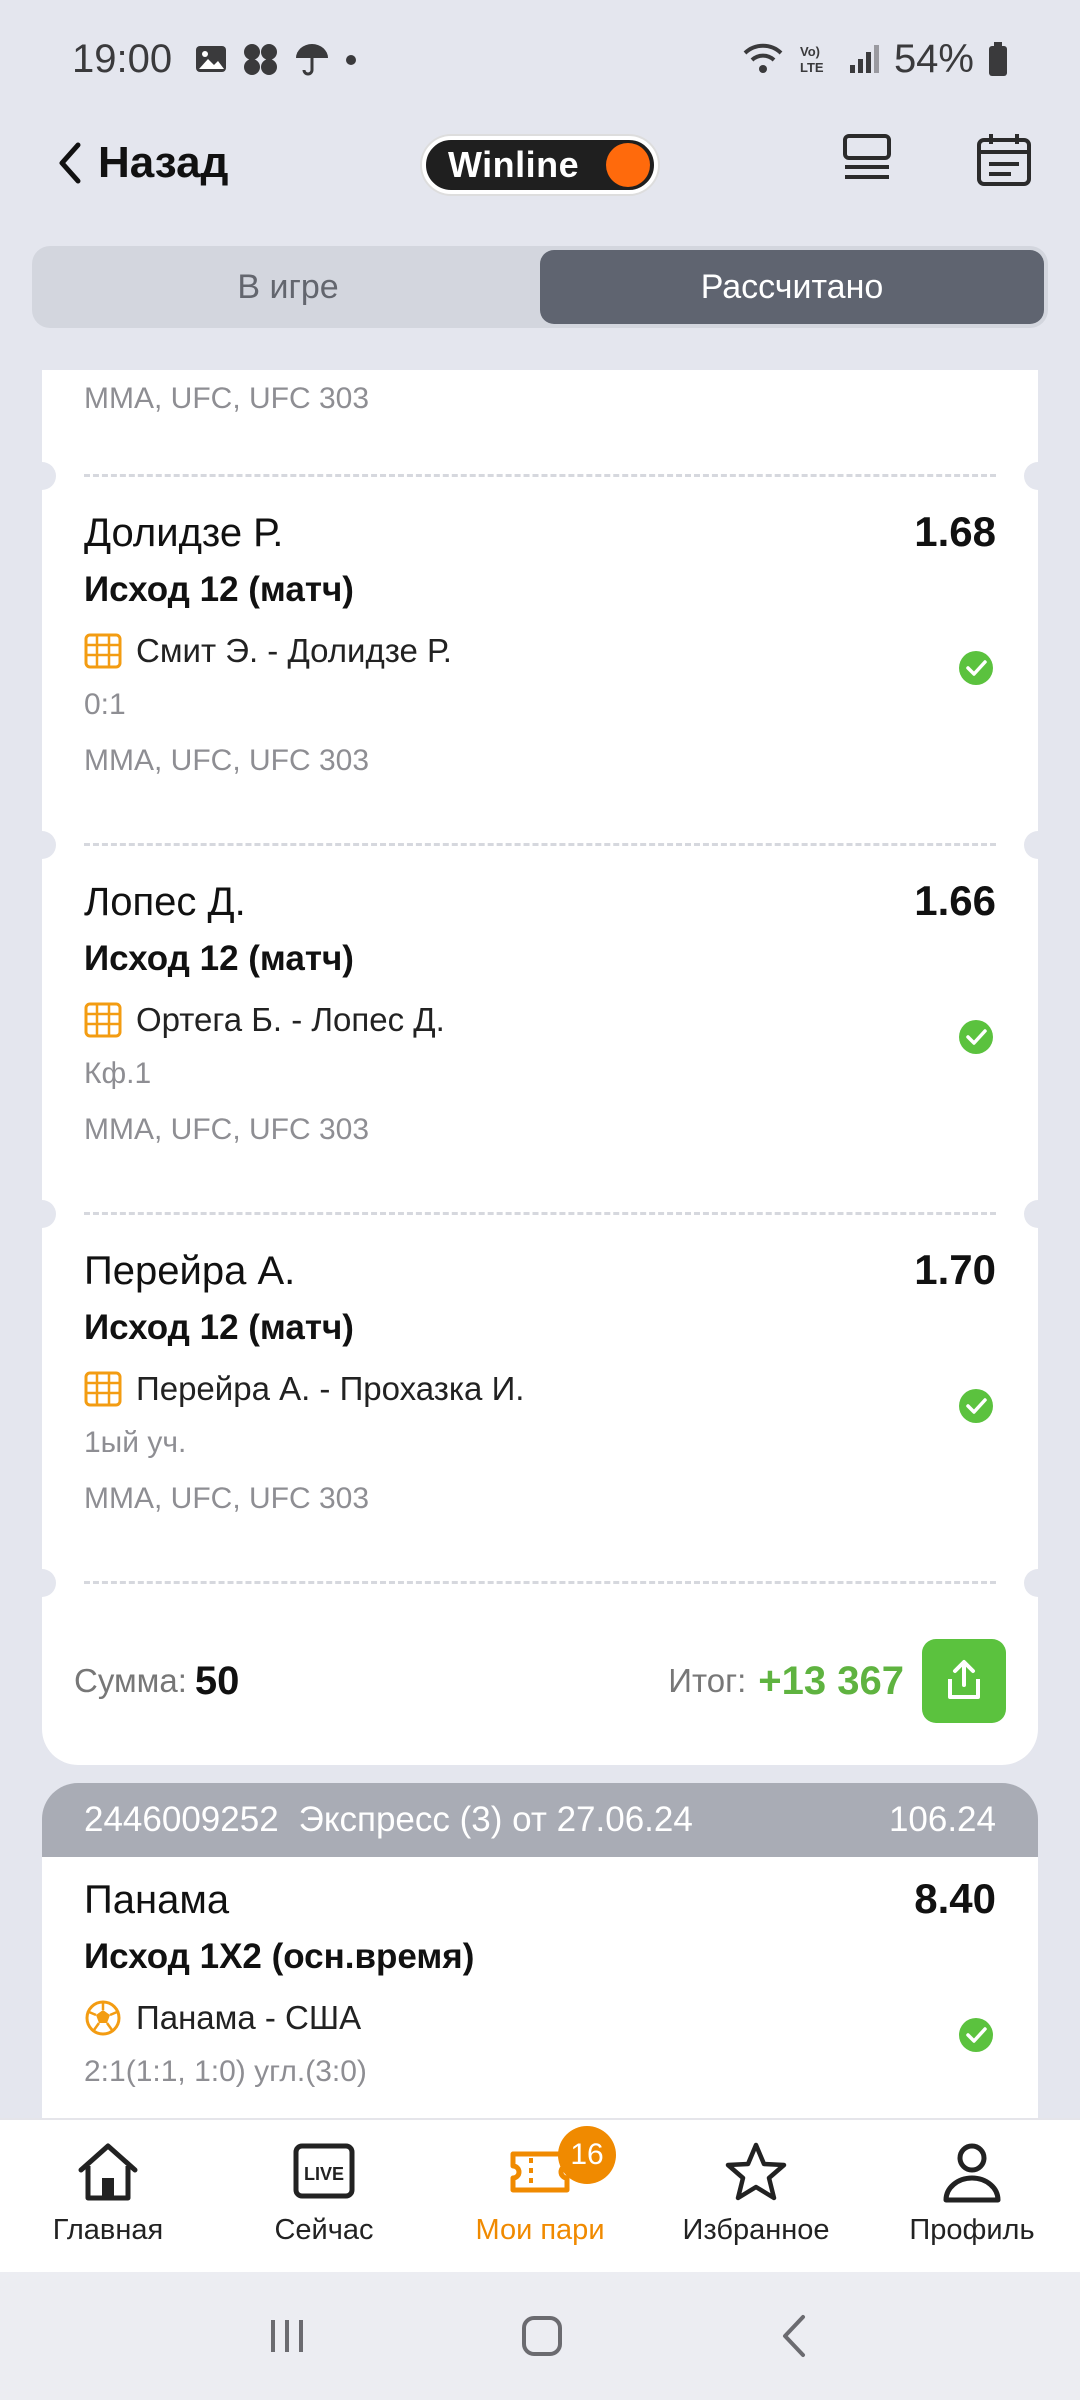 The height and width of the screenshot is (2400, 1080). What do you see at coordinates (795, 2336) in the screenshot?
I see `back-nav-icon` at bounding box center [795, 2336].